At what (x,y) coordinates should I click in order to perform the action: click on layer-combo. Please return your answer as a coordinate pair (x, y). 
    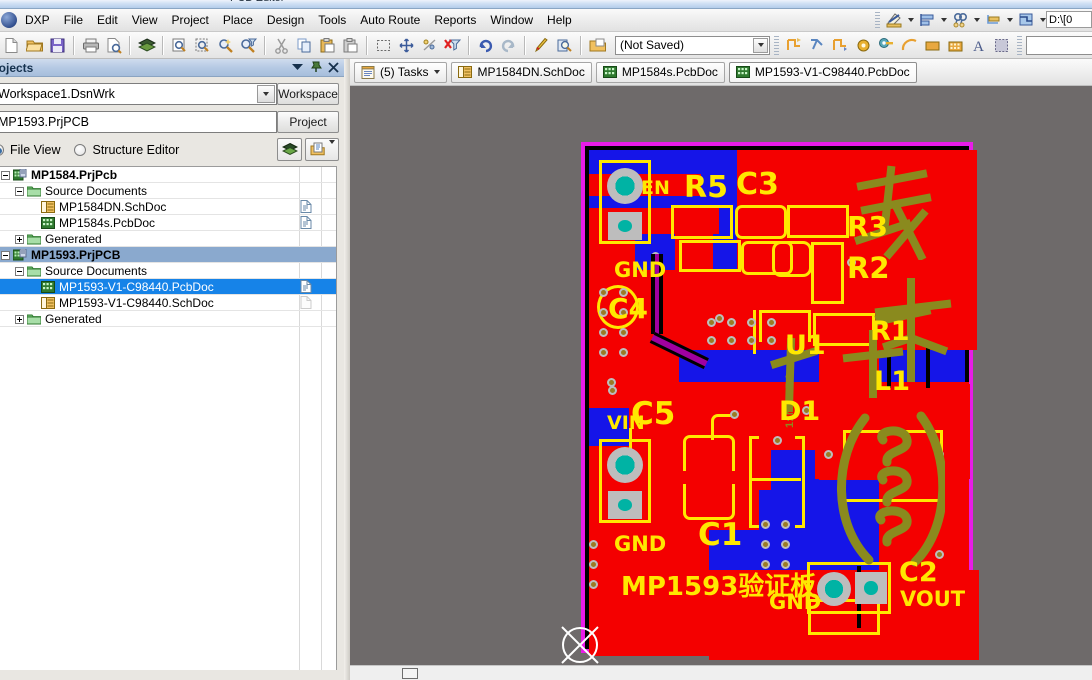
    Looking at the image, I should click on (1059, 45).